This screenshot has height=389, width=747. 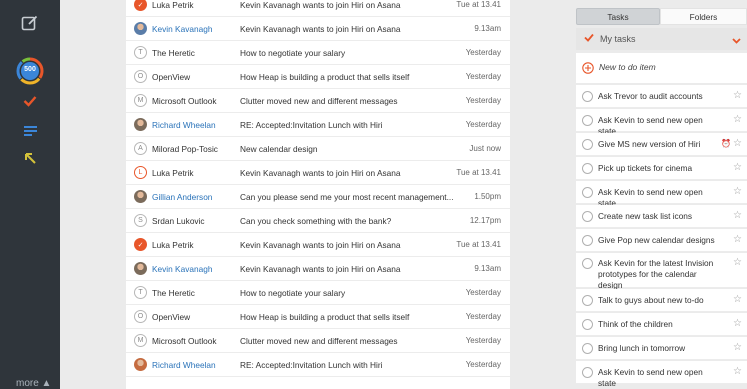 I want to click on task-text: Talk to guys about new to-do, so click(x=651, y=300).